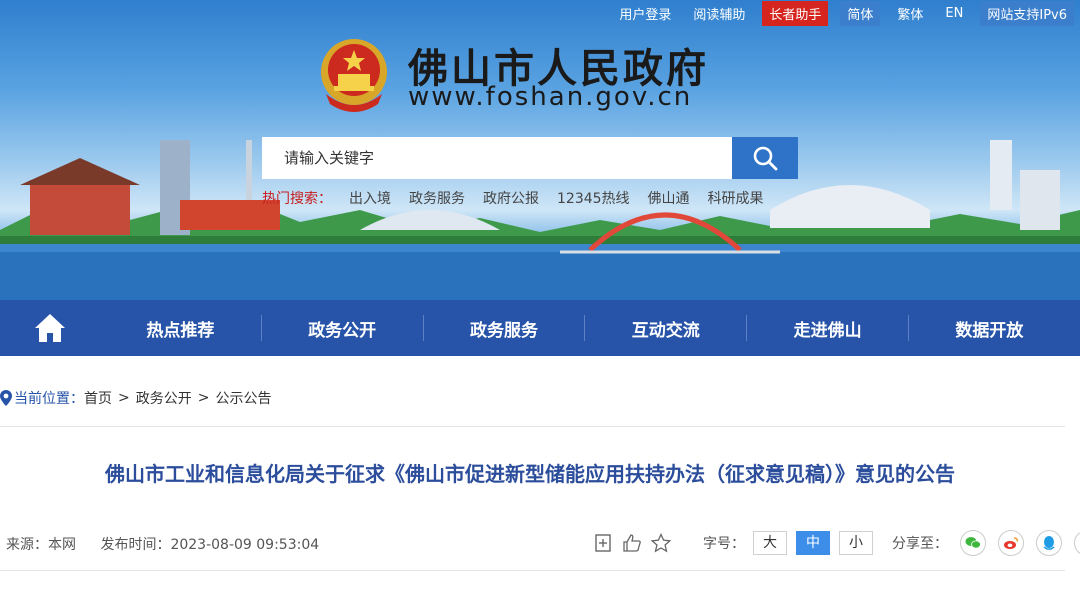 The height and width of the screenshot is (594, 1080). Describe the element at coordinates (669, 198) in the screenshot. I see `hot-search-item: 佛山通` at that location.